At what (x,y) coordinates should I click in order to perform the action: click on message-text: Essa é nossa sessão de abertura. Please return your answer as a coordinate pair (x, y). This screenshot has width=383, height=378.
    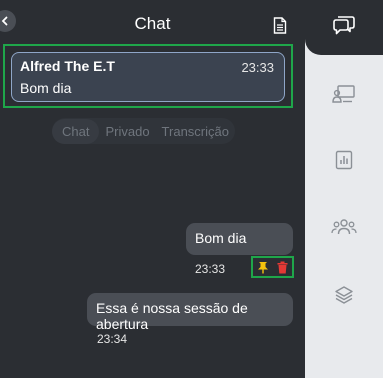
    Looking at the image, I should click on (172, 316).